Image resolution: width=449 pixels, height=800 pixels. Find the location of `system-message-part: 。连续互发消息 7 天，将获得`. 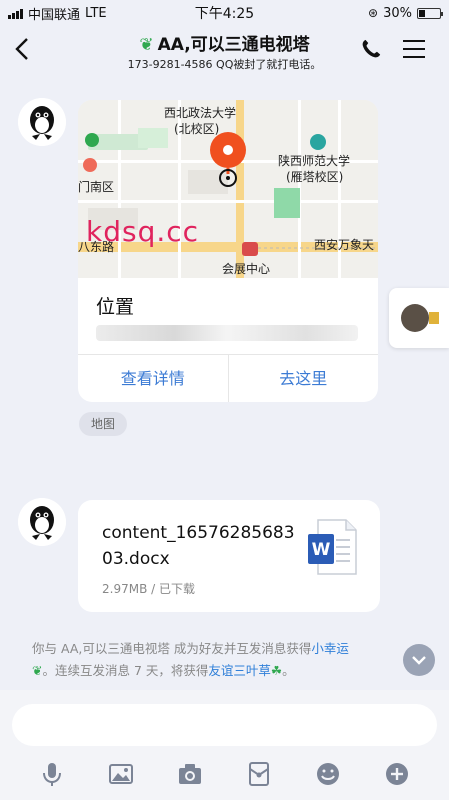

system-message-part: 。连续互发消息 7 天，将获得 is located at coordinates (125, 670).